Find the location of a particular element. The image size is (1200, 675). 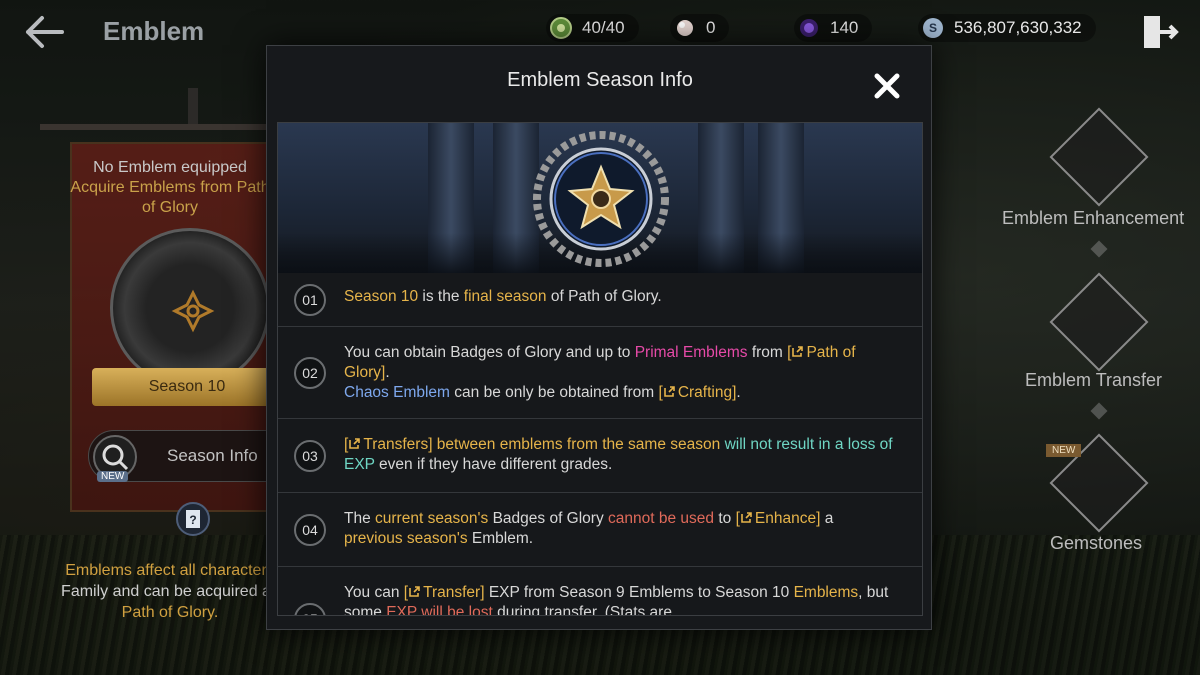

text-segment: cannot be used is located at coordinates (661, 518).